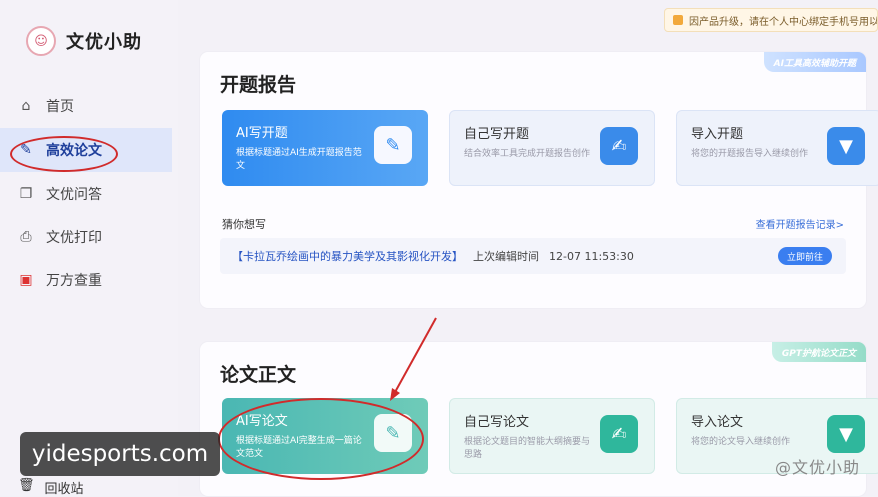 This screenshot has width=878, height=497. I want to click on trash-icon: 🗑, so click(26, 485).